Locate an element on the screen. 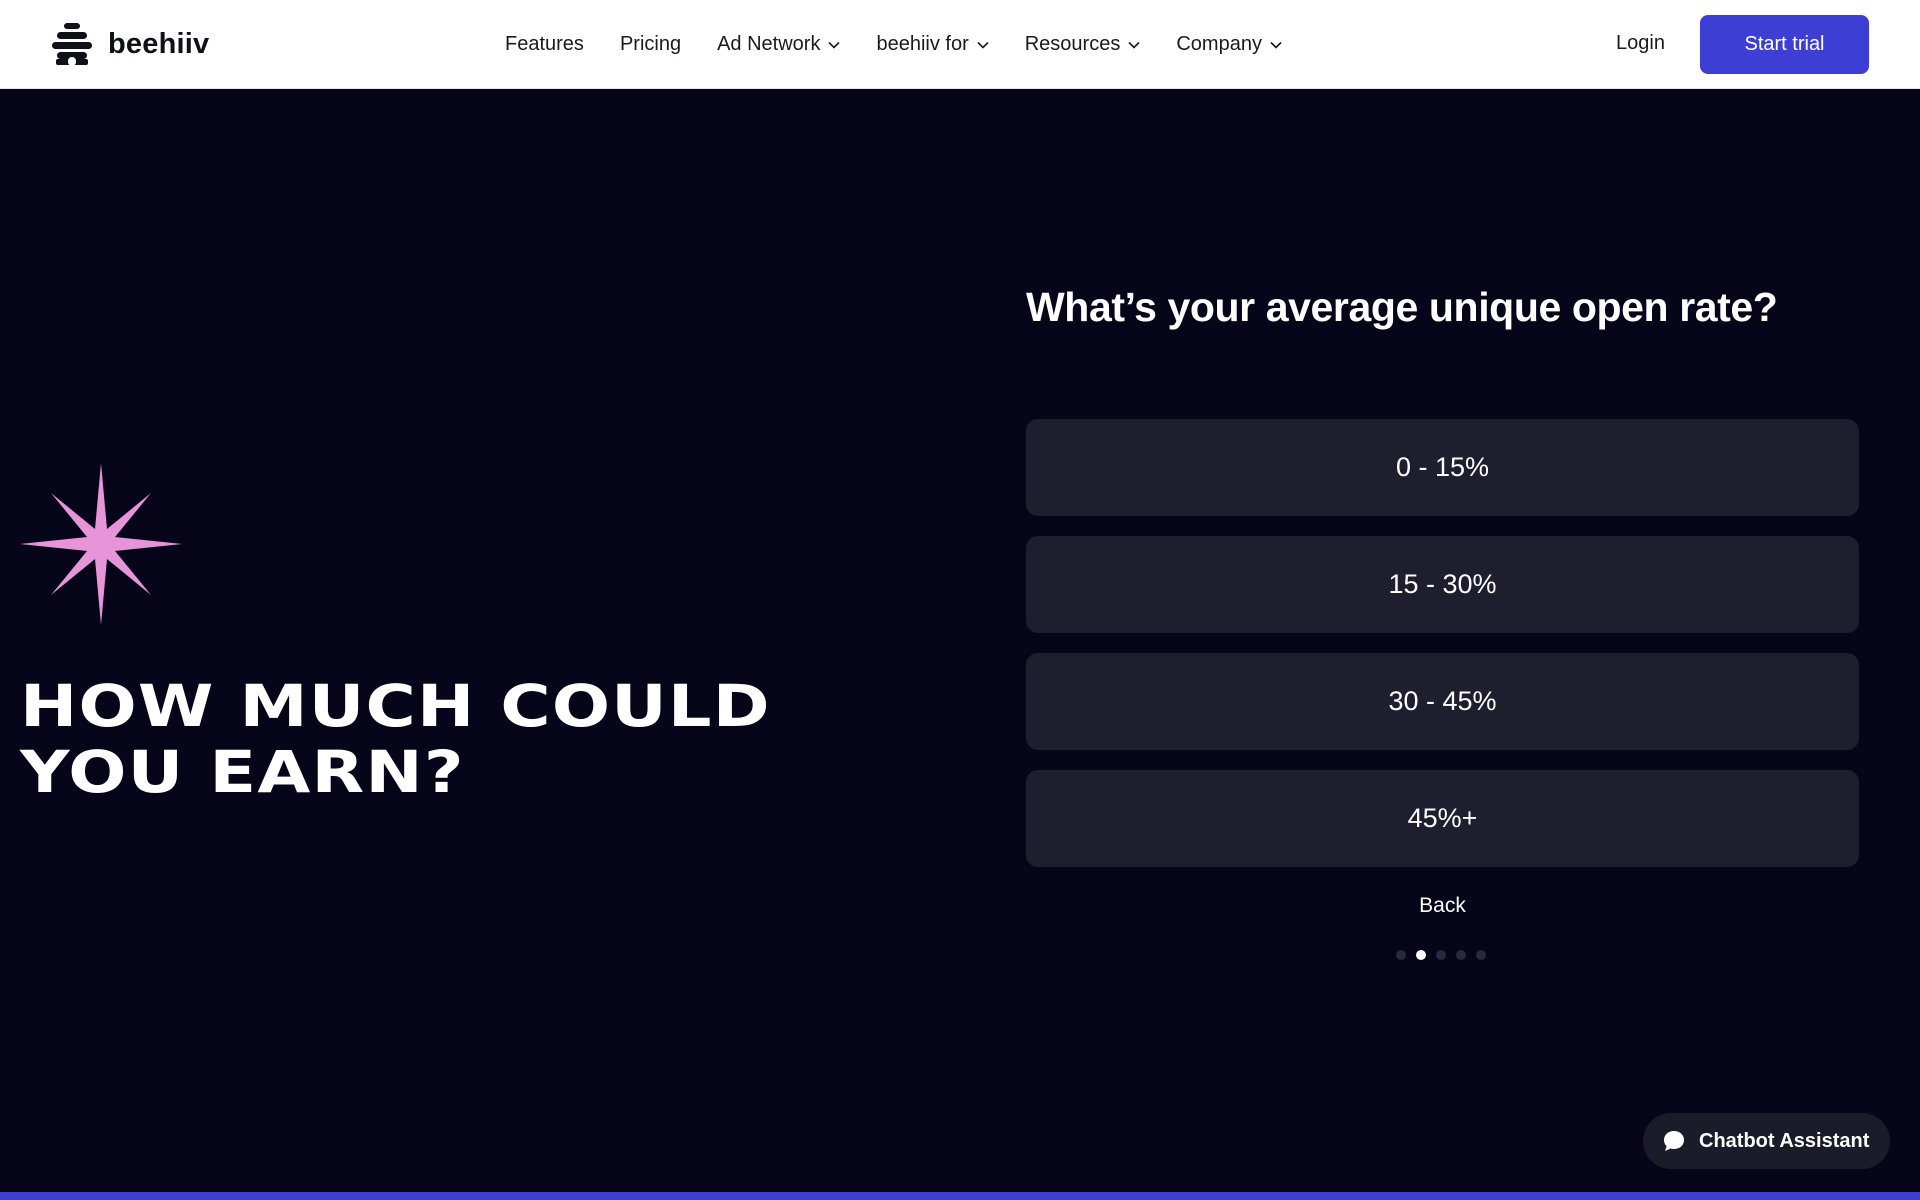  quiz-back-button: Back is located at coordinates (1442, 906).